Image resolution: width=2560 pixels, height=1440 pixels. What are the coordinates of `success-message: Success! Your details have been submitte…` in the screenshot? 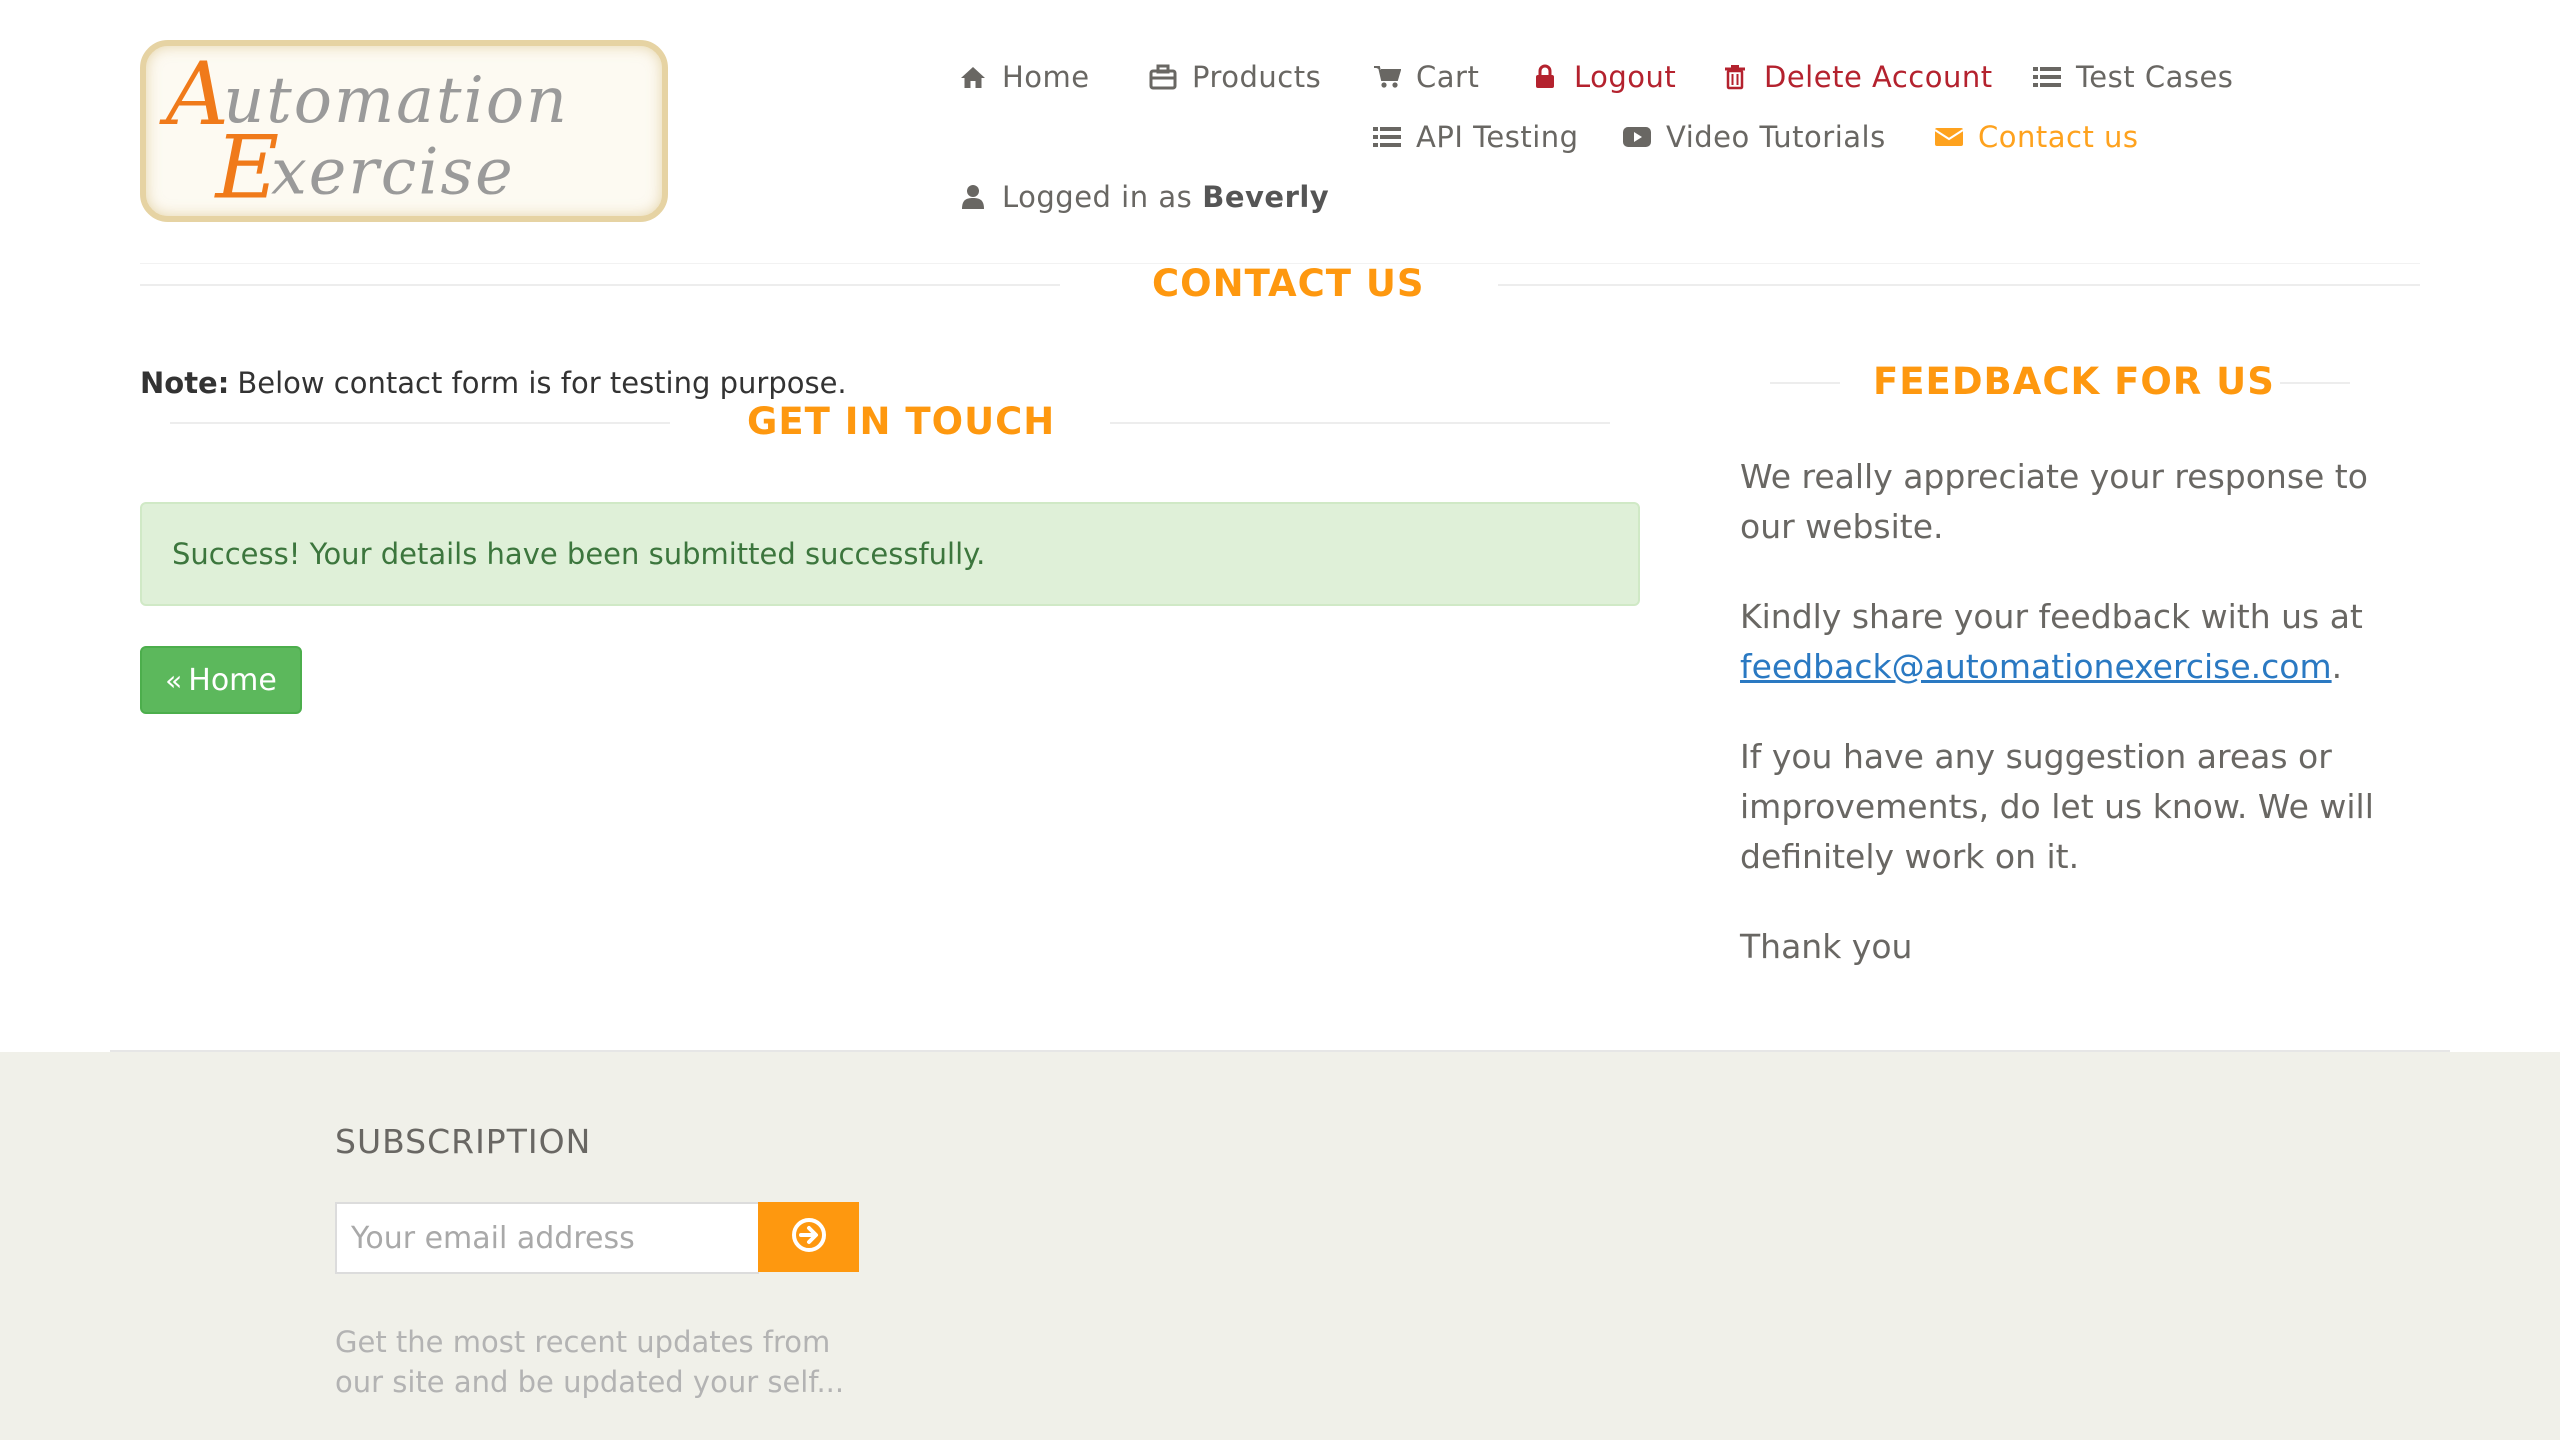 It's located at (579, 554).